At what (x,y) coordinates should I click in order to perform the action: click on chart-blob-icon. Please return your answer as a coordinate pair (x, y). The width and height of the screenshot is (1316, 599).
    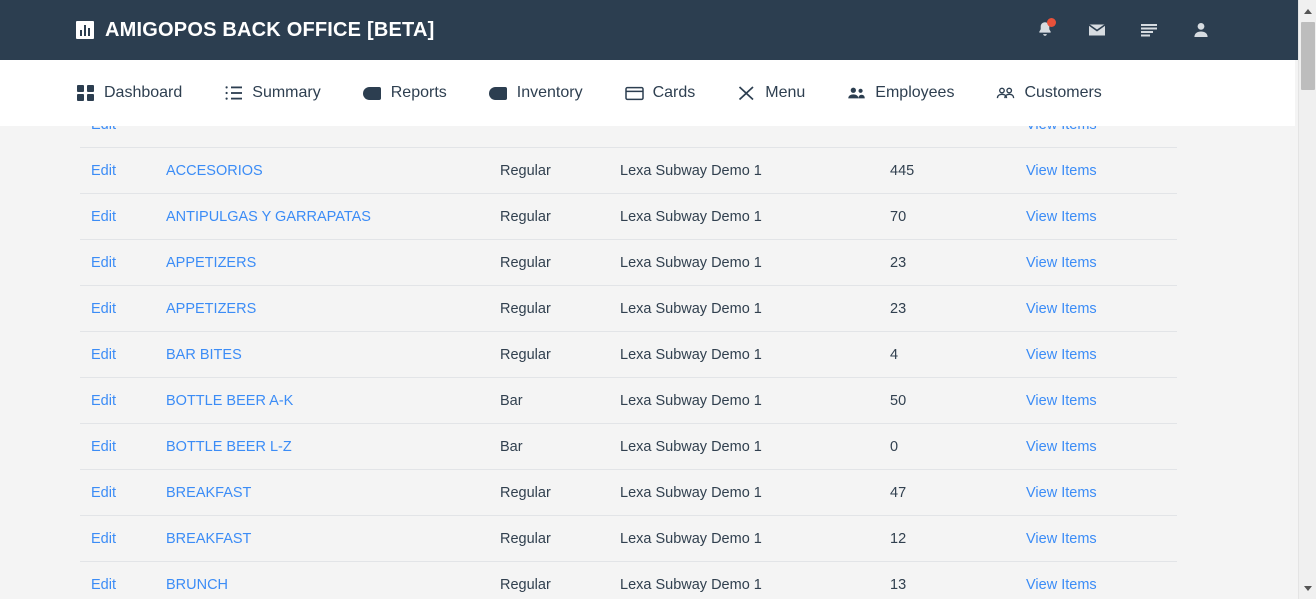
    Looking at the image, I should click on (372, 93).